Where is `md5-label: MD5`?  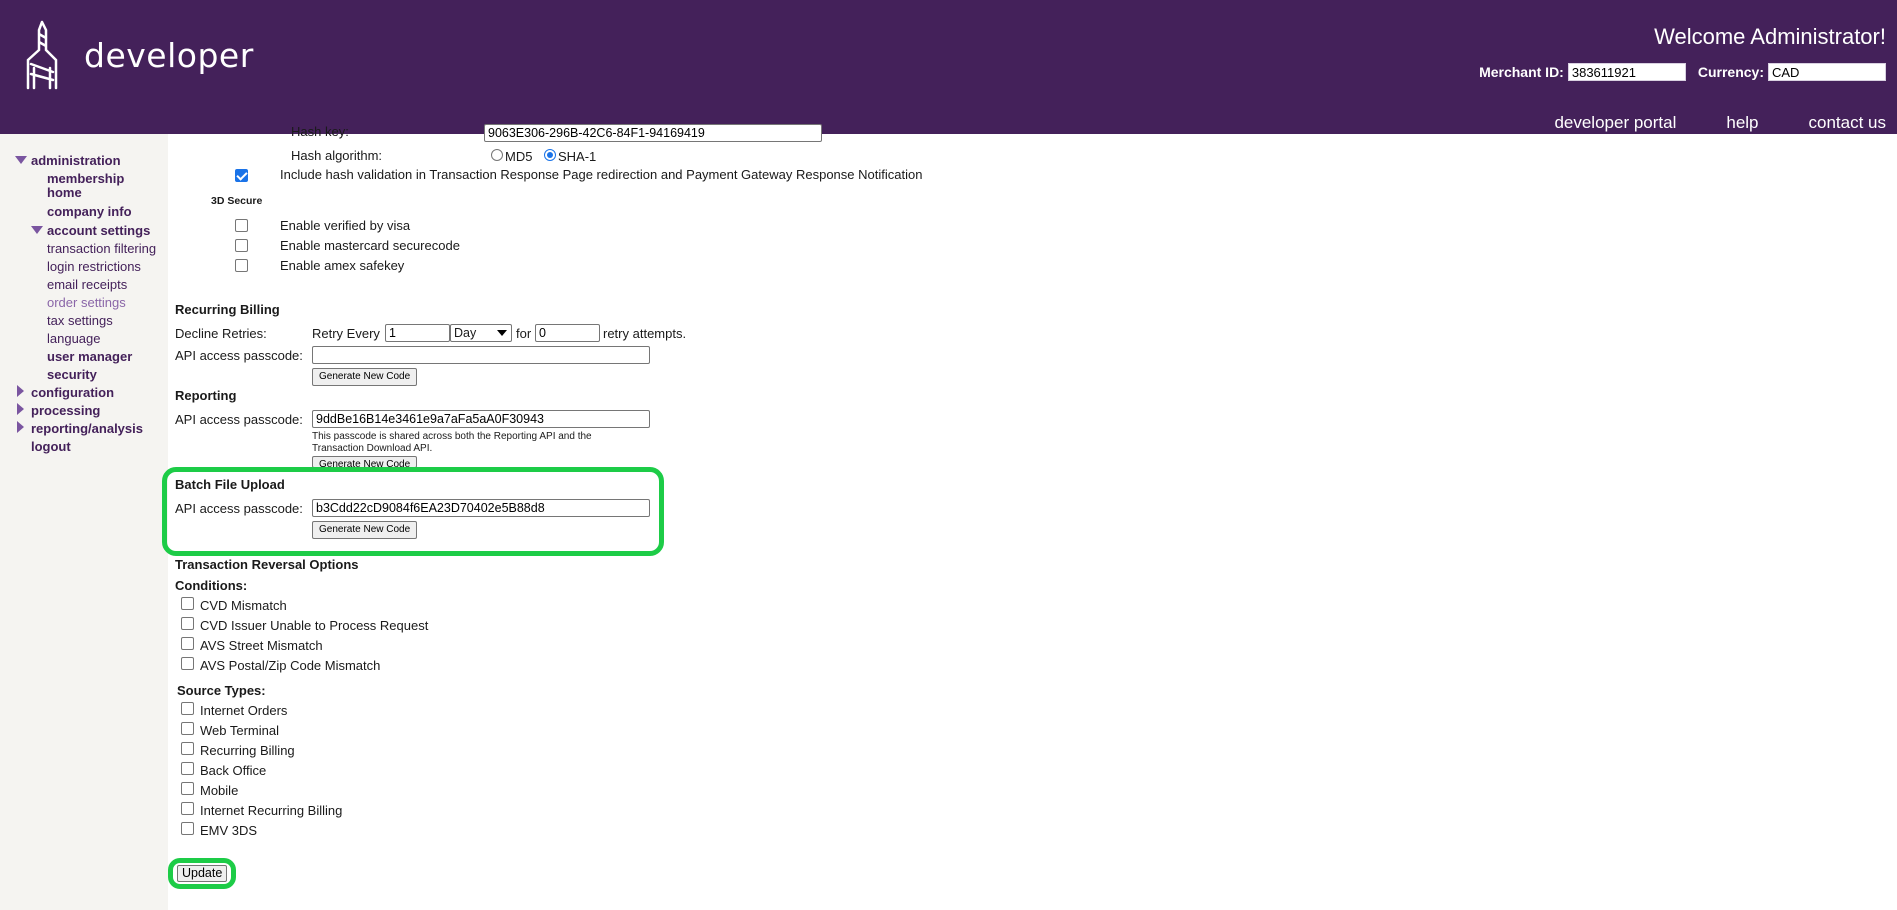
md5-label: MD5 is located at coordinates (519, 156).